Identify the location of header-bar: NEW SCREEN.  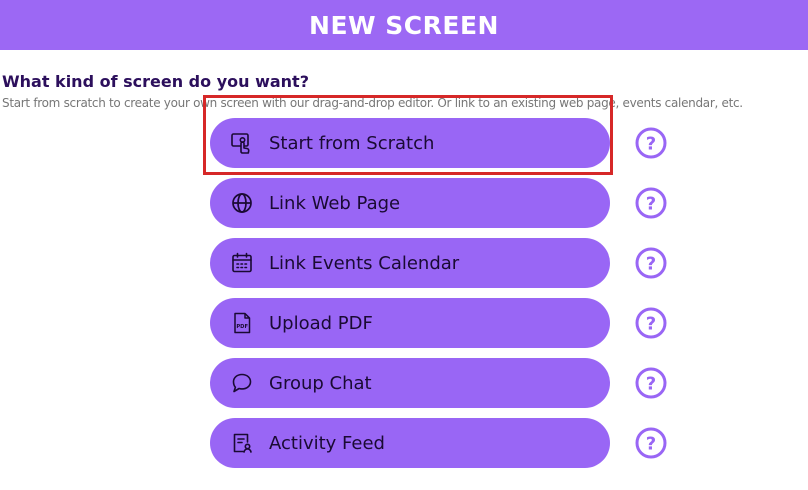
(404, 25).